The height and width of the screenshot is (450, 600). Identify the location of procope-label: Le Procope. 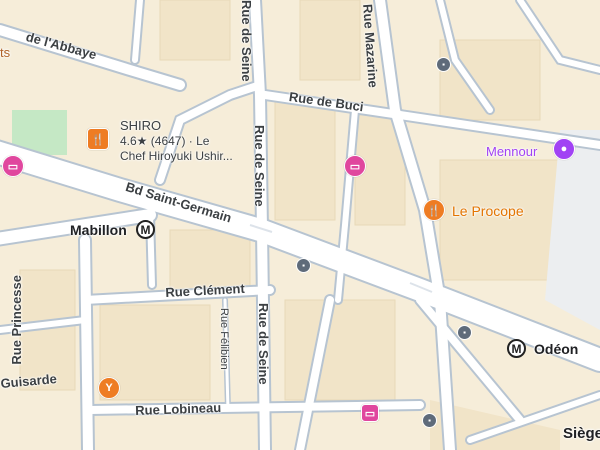
(488, 212).